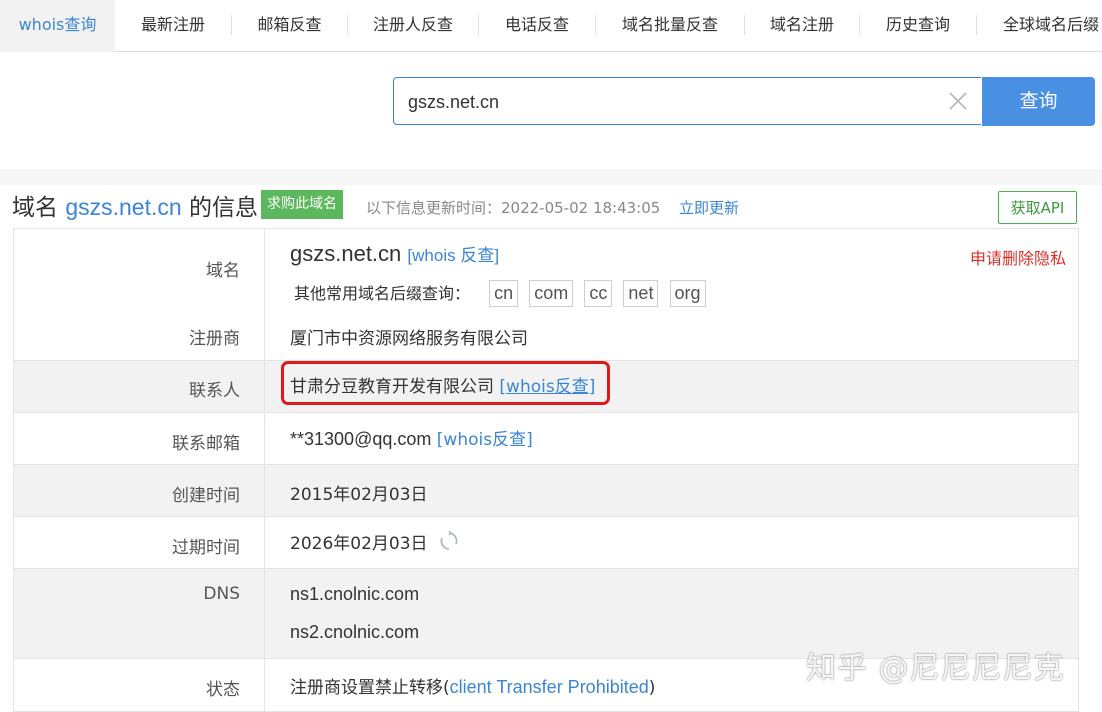 This screenshot has width=1102, height=712. Describe the element at coordinates (214, 391) in the screenshot. I see `contact-label: 联系人` at that location.